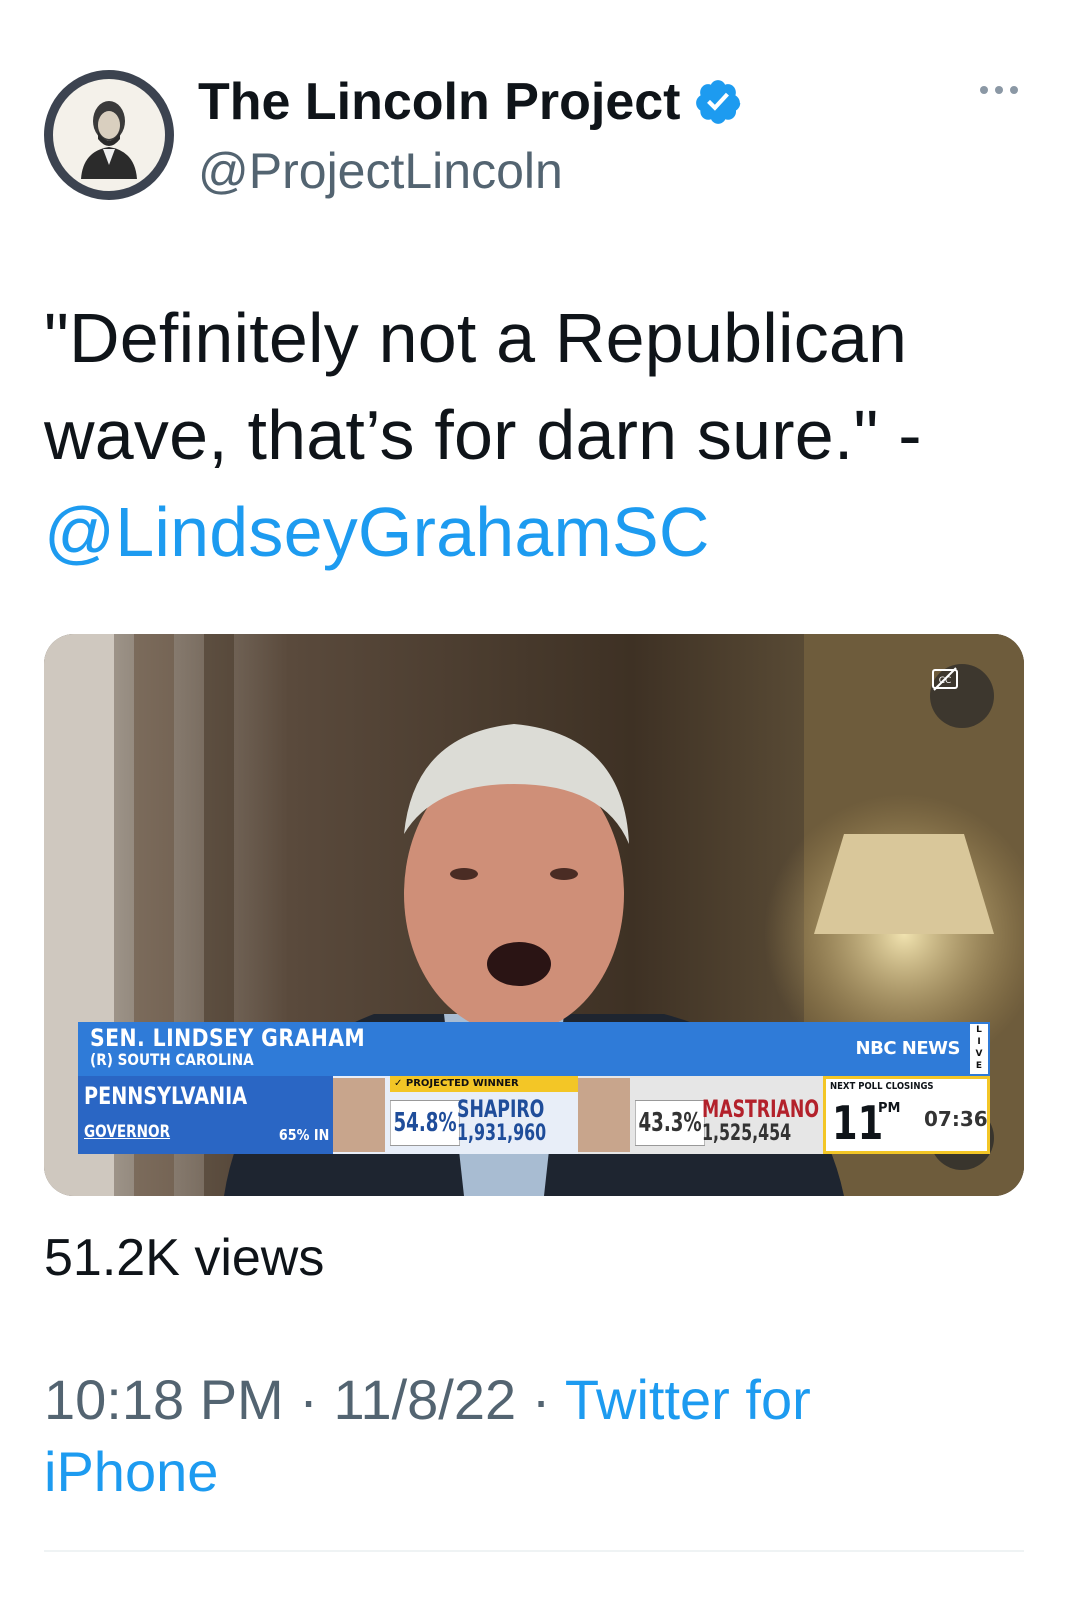  I want to click on candidate-name: MASTRIANO, so click(761, 1109).